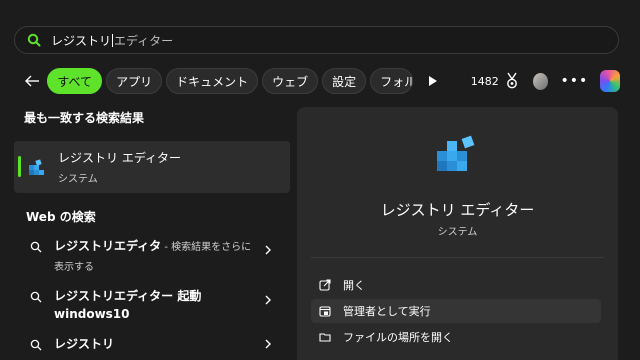  I want to click on scroll-right-icon, so click(433, 81).